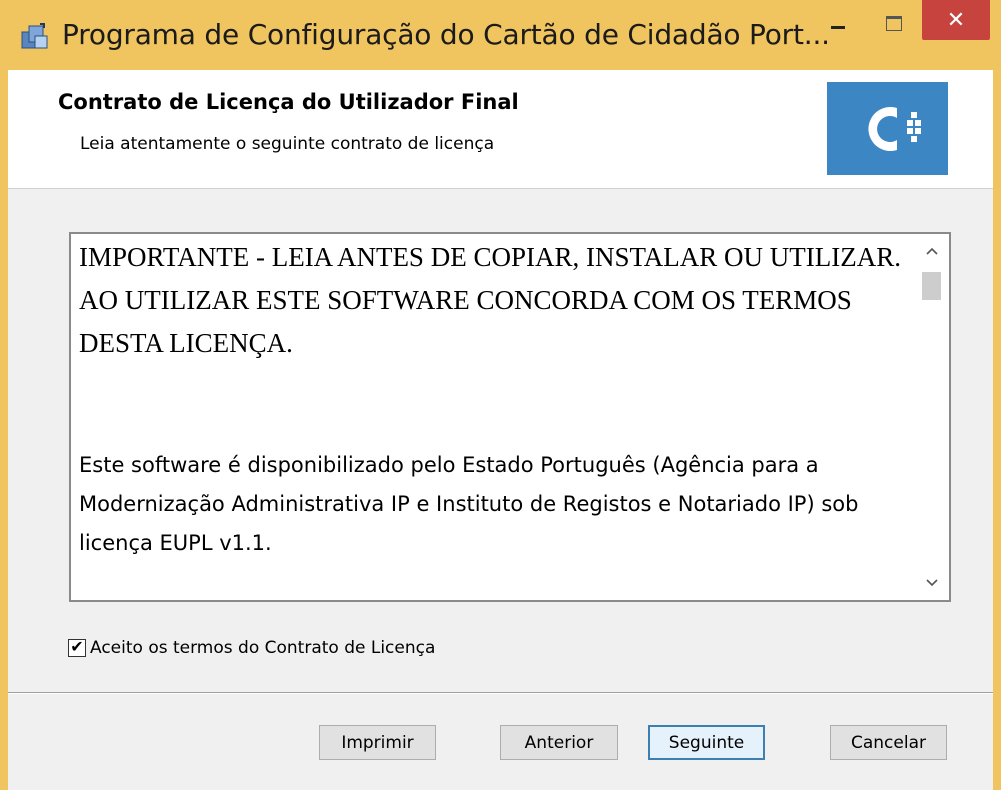 This screenshot has height=790, width=1001. What do you see at coordinates (838, 27) in the screenshot?
I see `minimize-icon` at bounding box center [838, 27].